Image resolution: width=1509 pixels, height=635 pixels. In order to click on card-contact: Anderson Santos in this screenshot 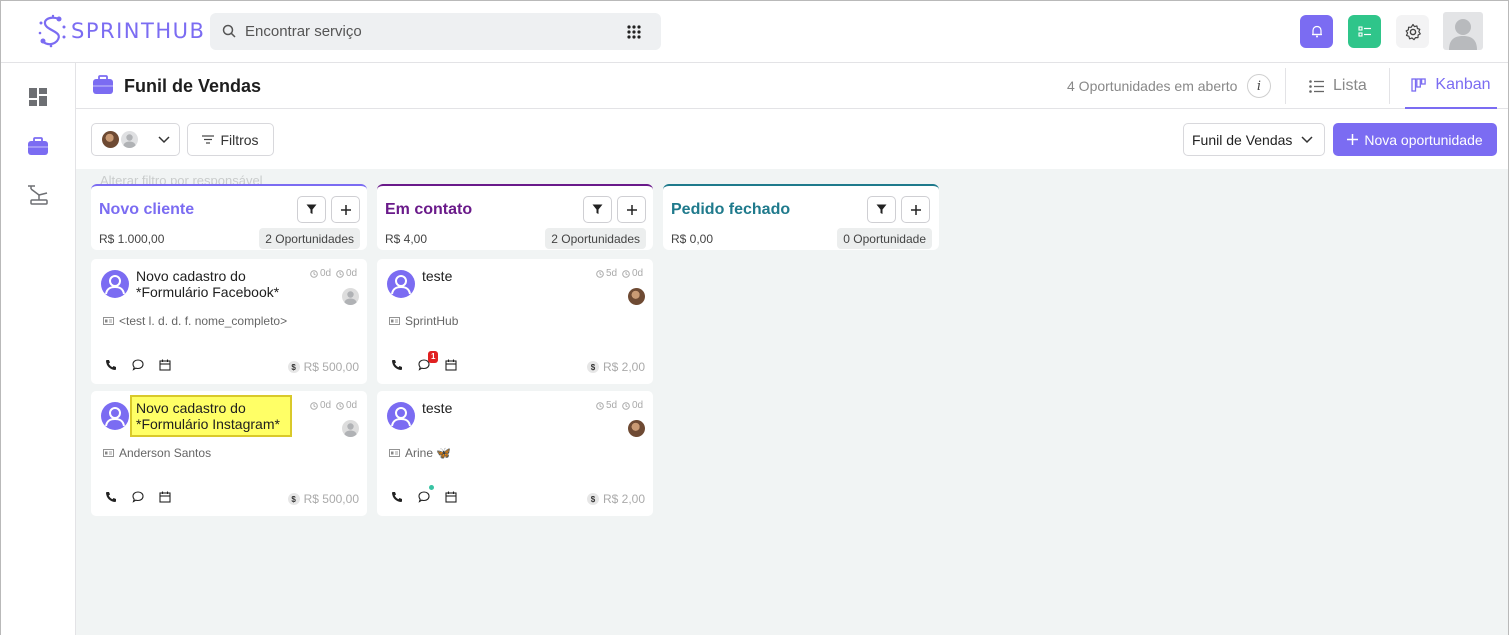, I will do `click(157, 453)`.